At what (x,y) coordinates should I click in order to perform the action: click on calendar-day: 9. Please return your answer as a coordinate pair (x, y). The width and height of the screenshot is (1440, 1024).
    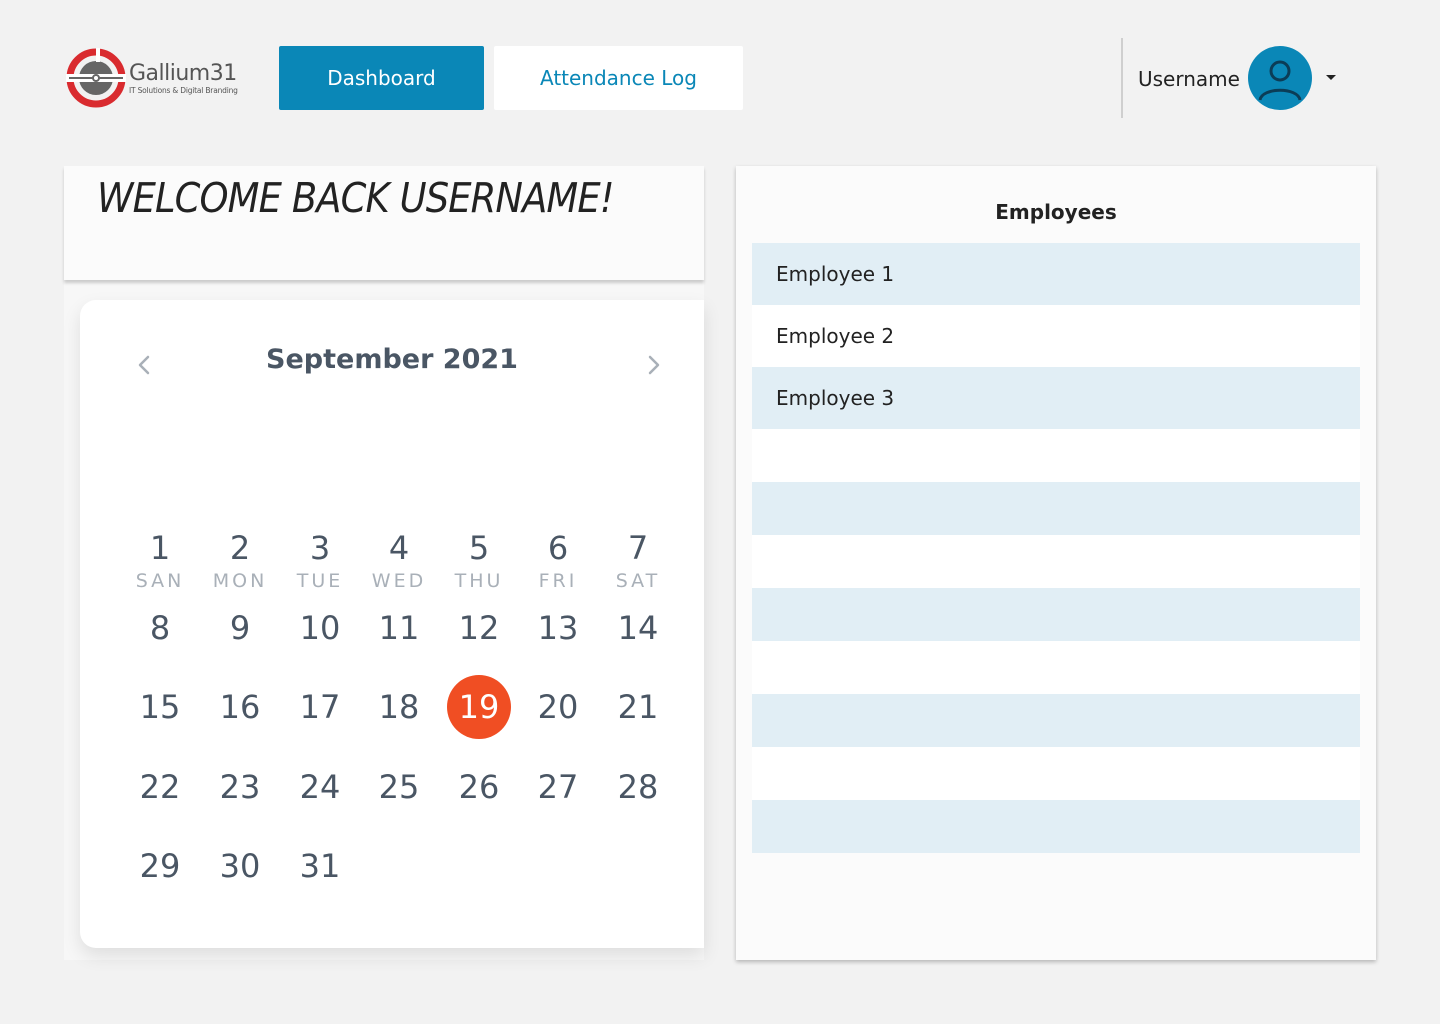
    Looking at the image, I should click on (240, 628).